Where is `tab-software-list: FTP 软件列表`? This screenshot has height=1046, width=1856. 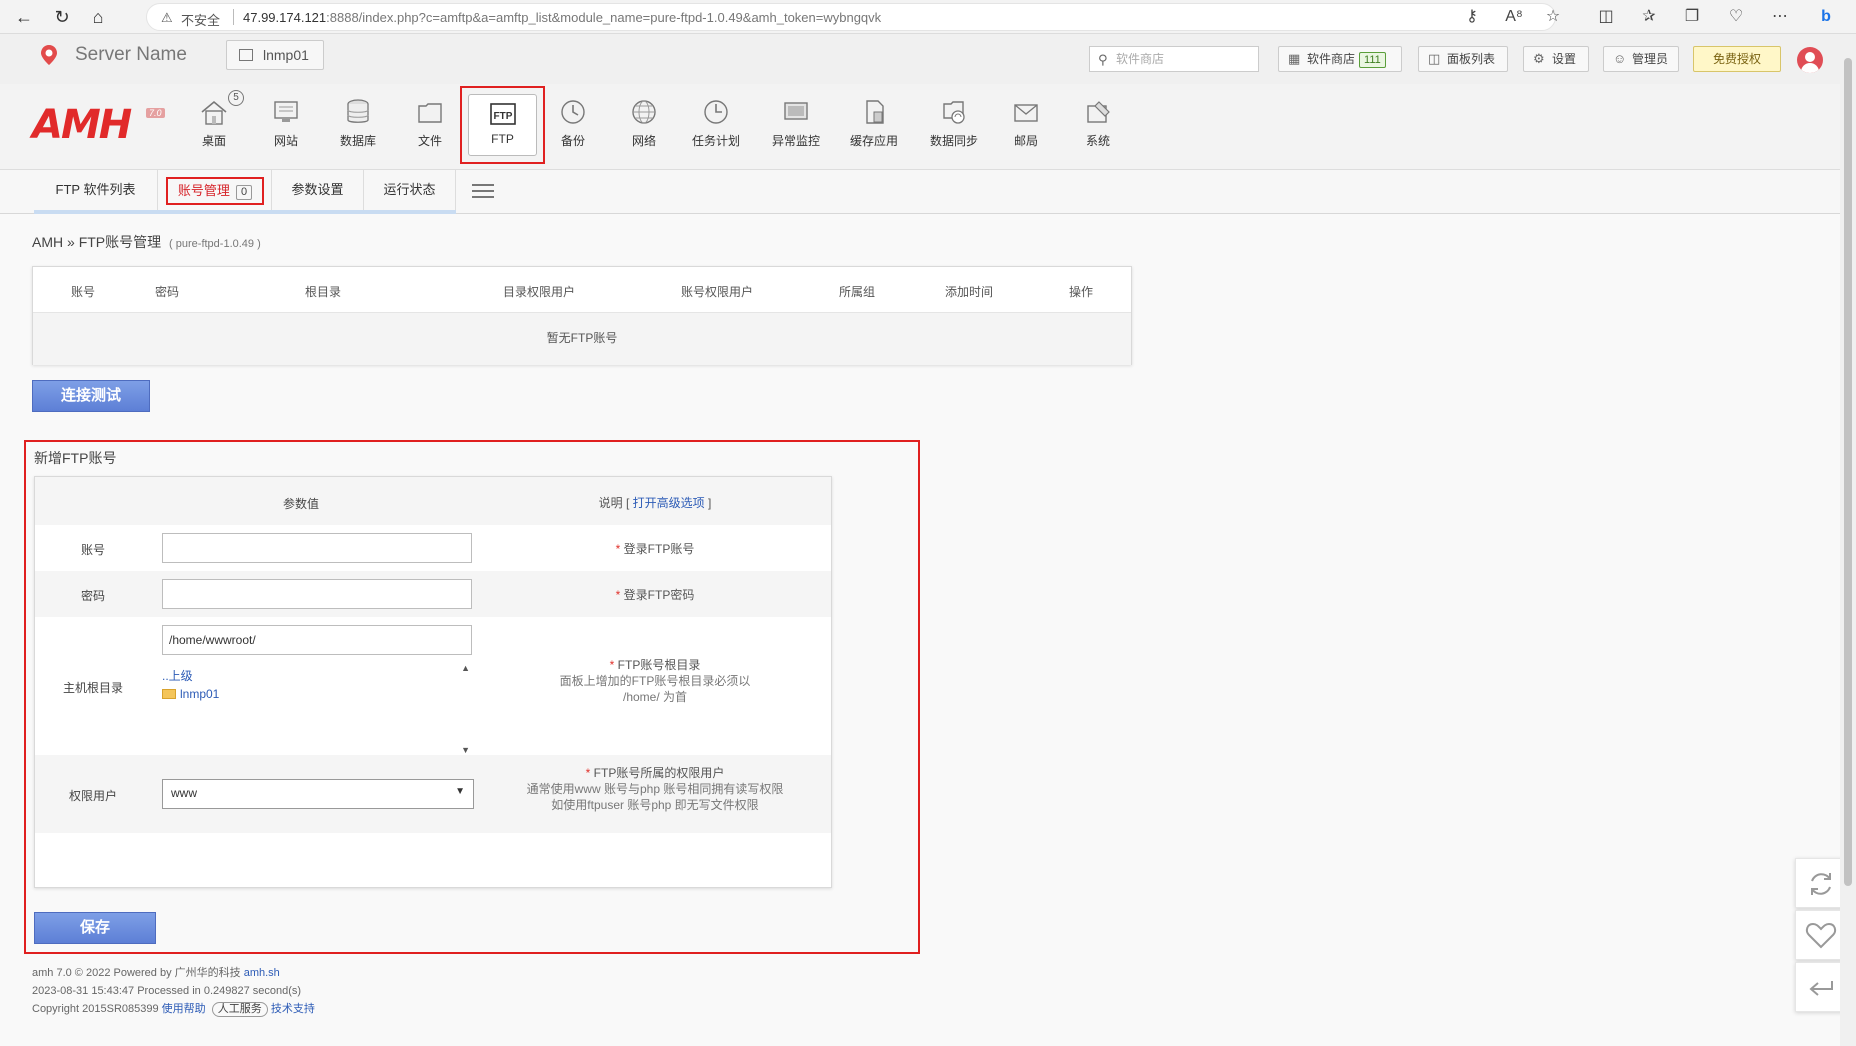 tab-software-list: FTP 软件列表 is located at coordinates (96, 191).